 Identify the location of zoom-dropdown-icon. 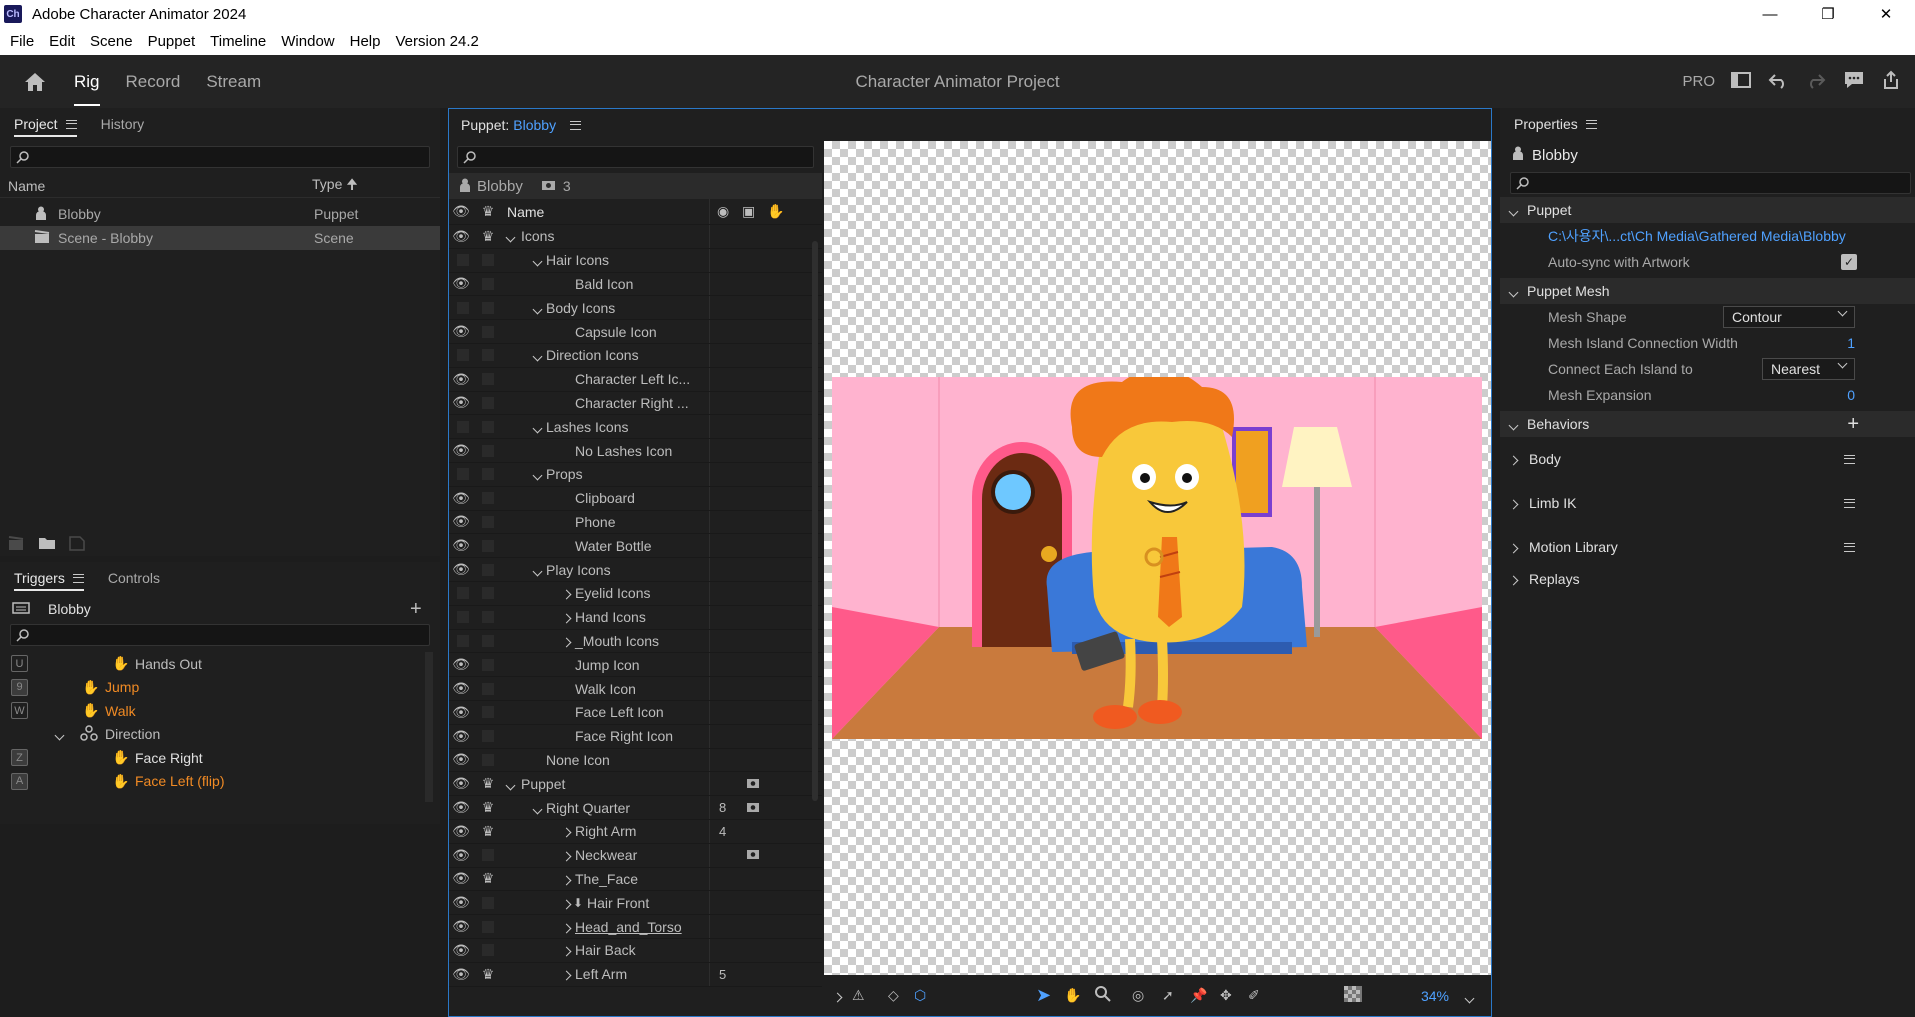
(1469, 997).